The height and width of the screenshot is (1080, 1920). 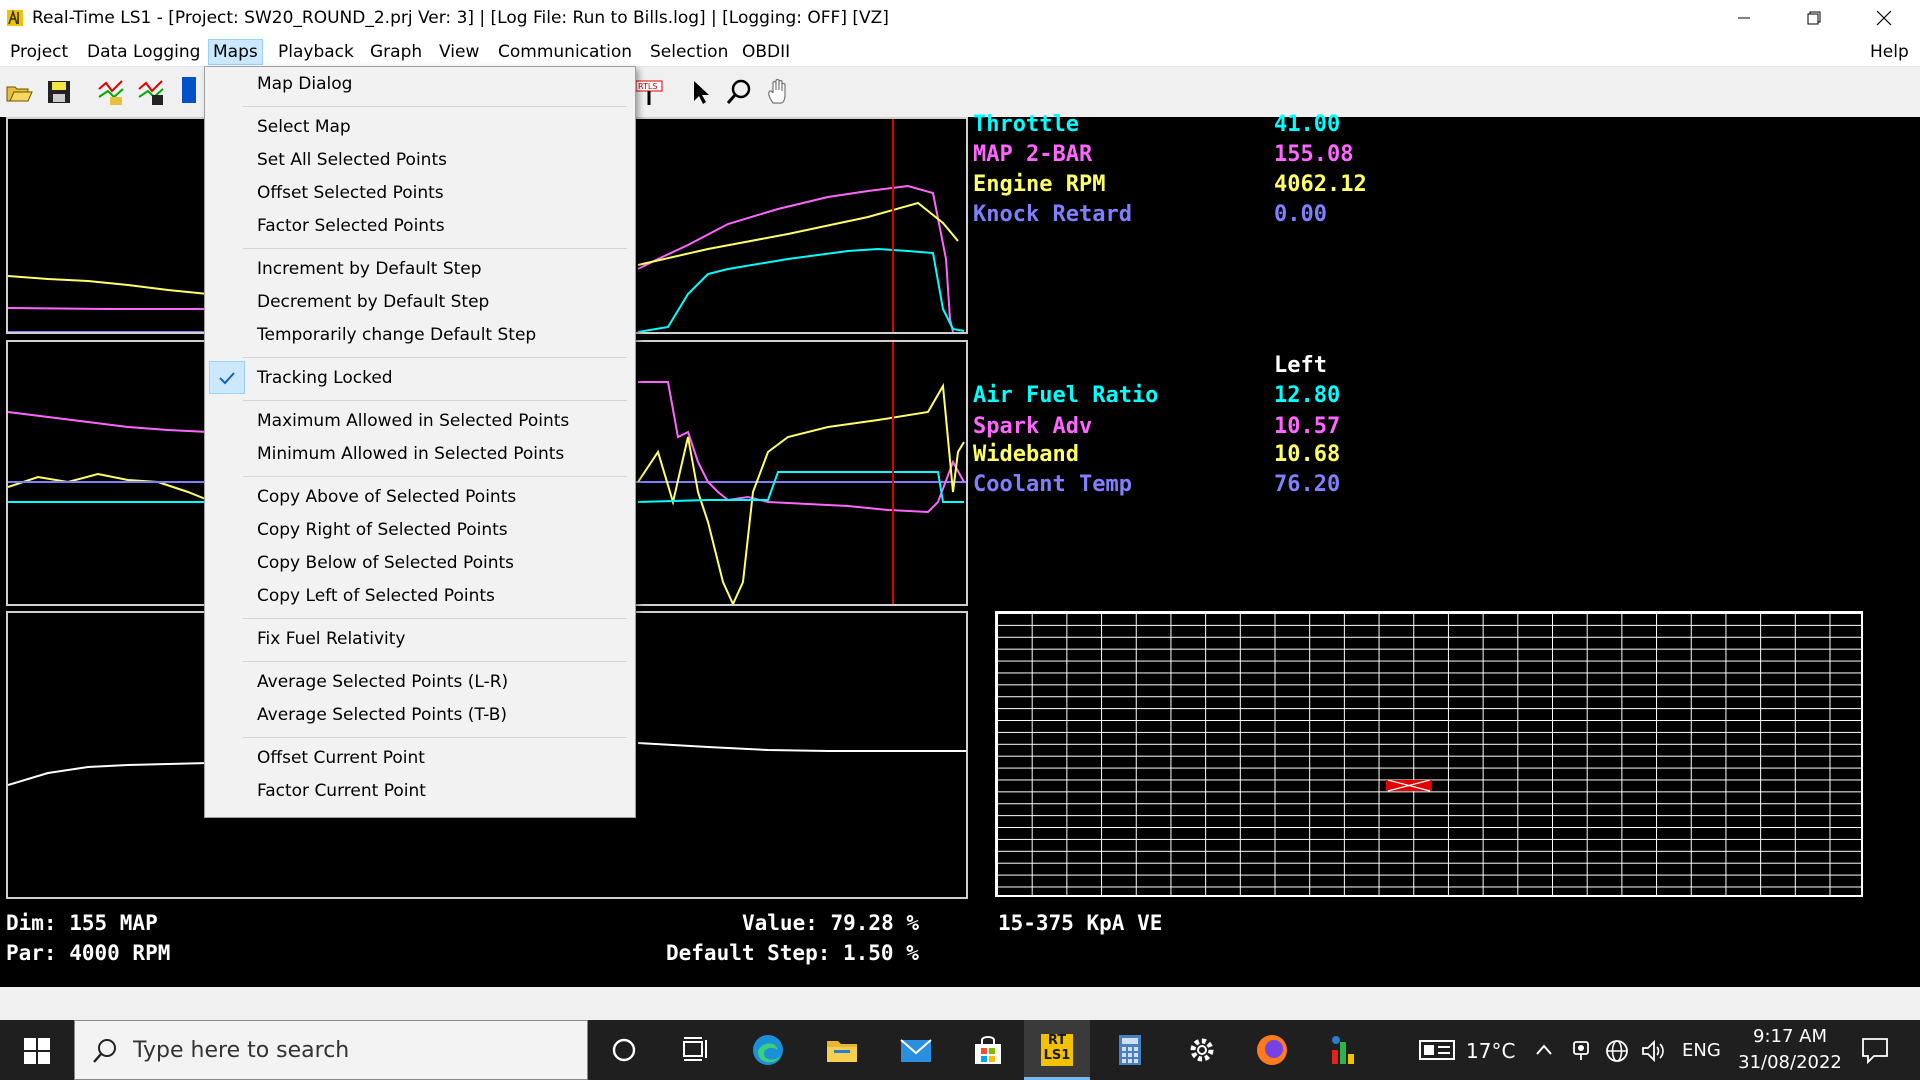 I want to click on taskbar-search-box: Type here to search, so click(x=331, y=1050).